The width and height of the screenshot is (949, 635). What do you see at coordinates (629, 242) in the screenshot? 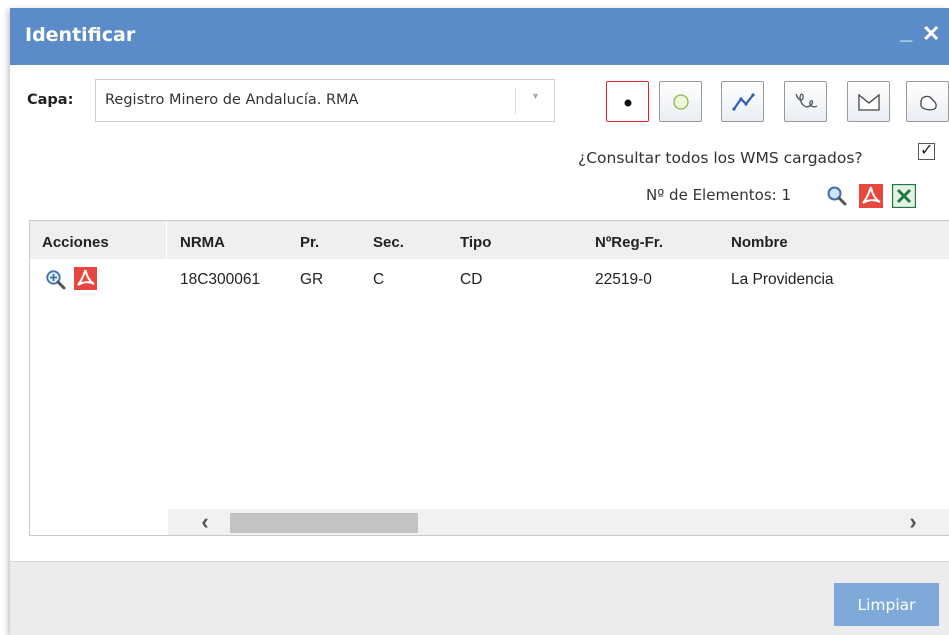
I see `column-header: NºReg-Fr.` at bounding box center [629, 242].